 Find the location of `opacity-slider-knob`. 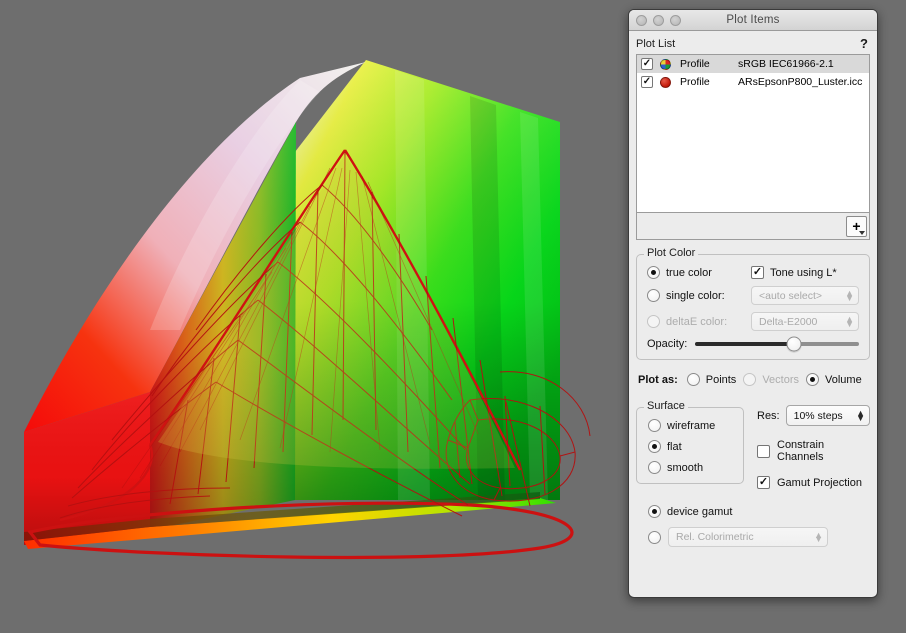

opacity-slider-knob is located at coordinates (794, 344).